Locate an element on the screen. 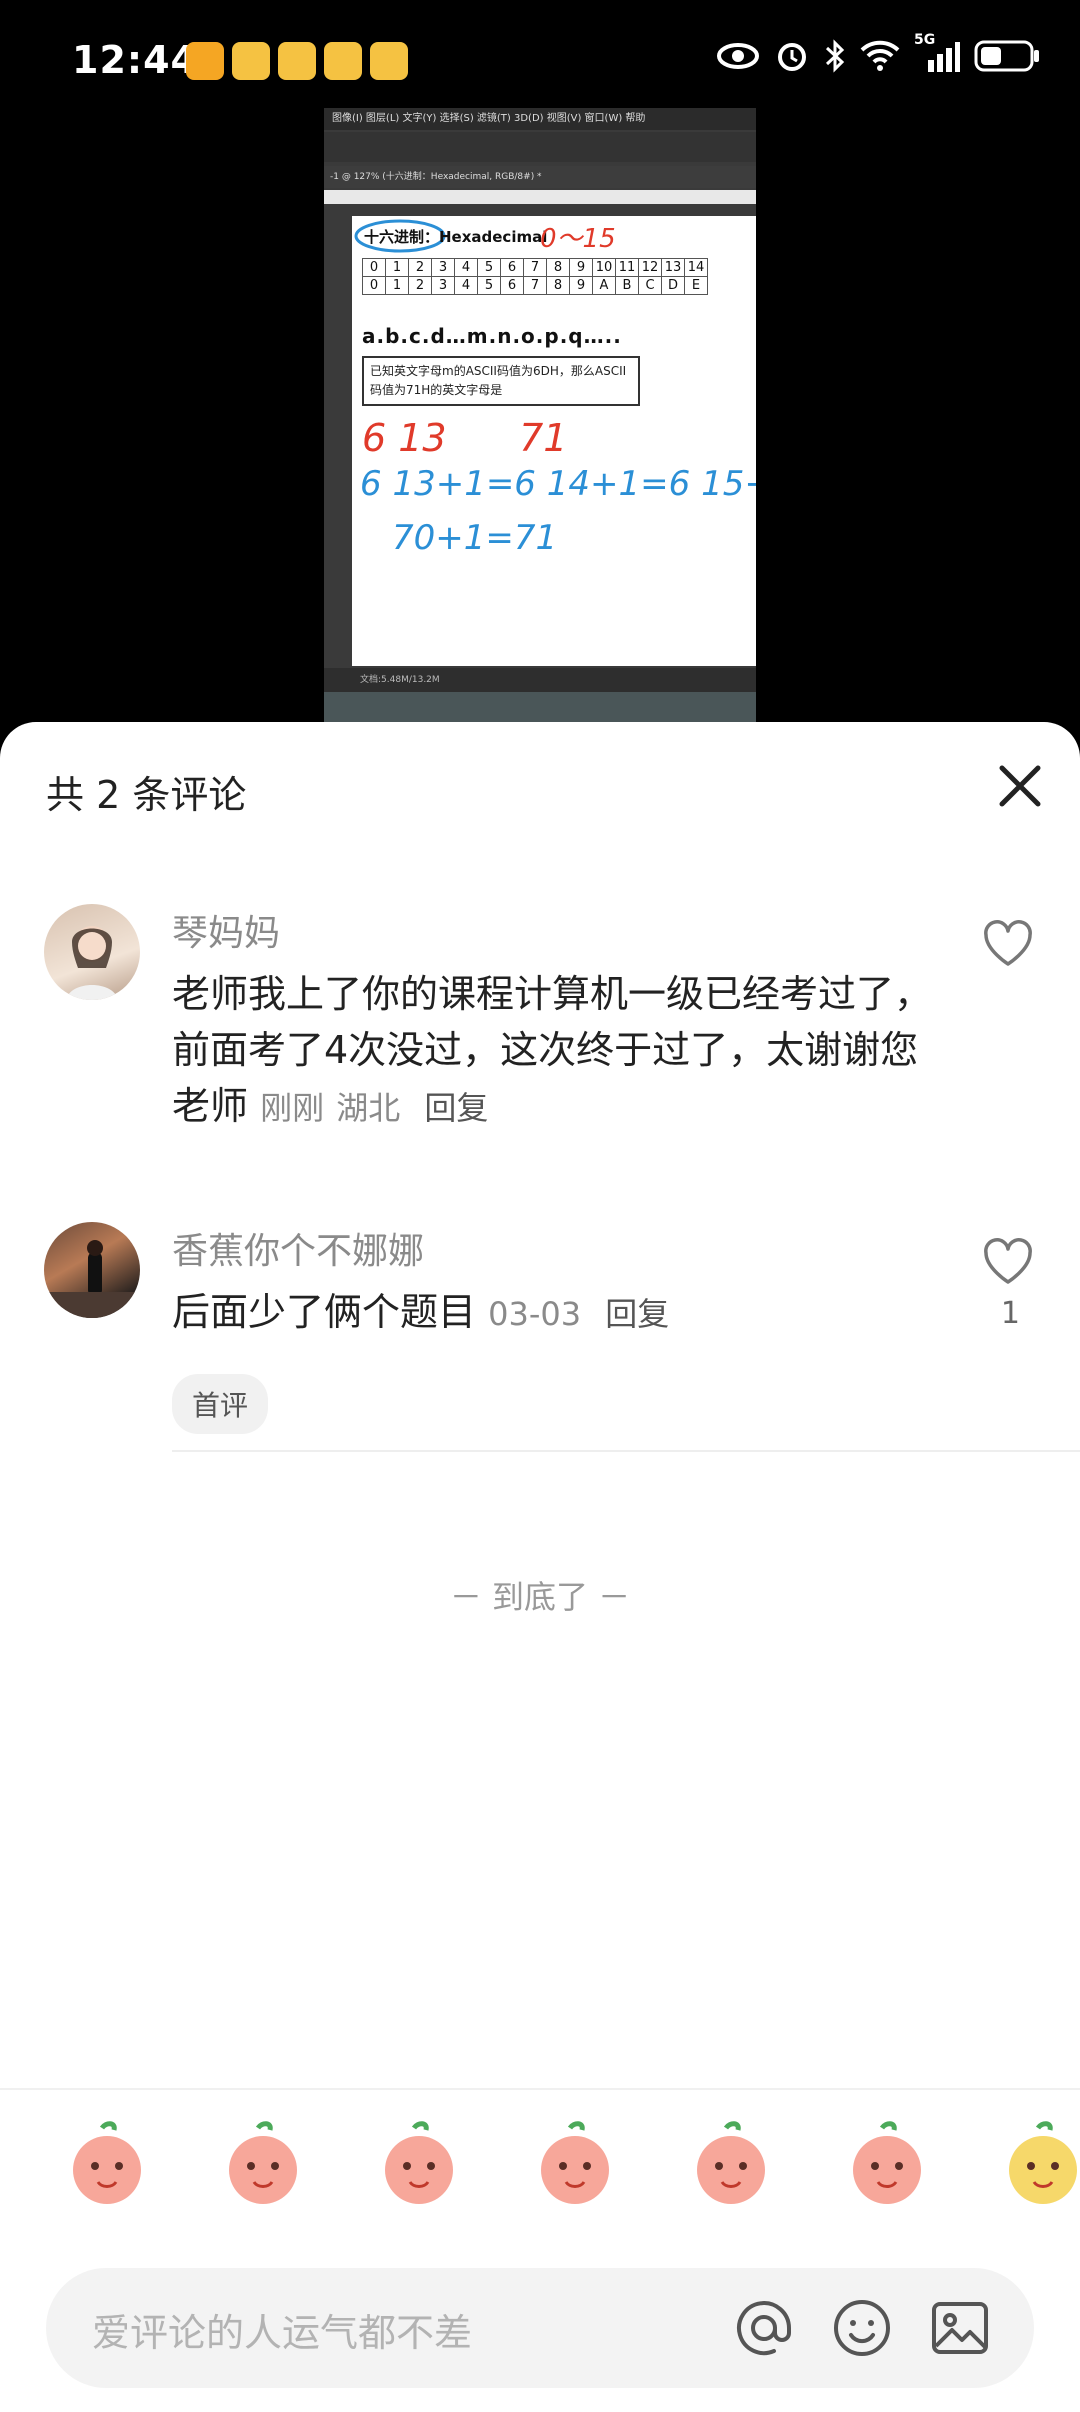 The height and width of the screenshot is (2412, 1080). status-time: 12:44 is located at coordinates (135, 60).